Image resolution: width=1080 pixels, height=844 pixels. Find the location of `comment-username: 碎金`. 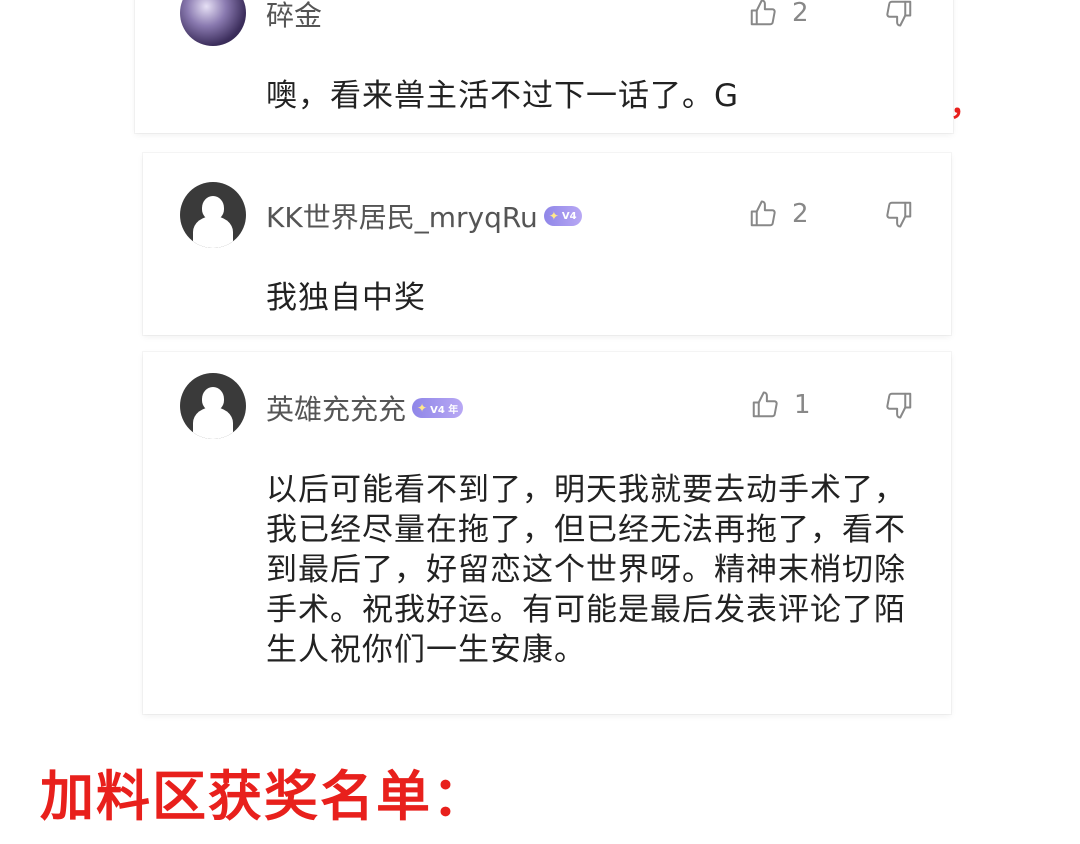

comment-username: 碎金 is located at coordinates (294, 17).